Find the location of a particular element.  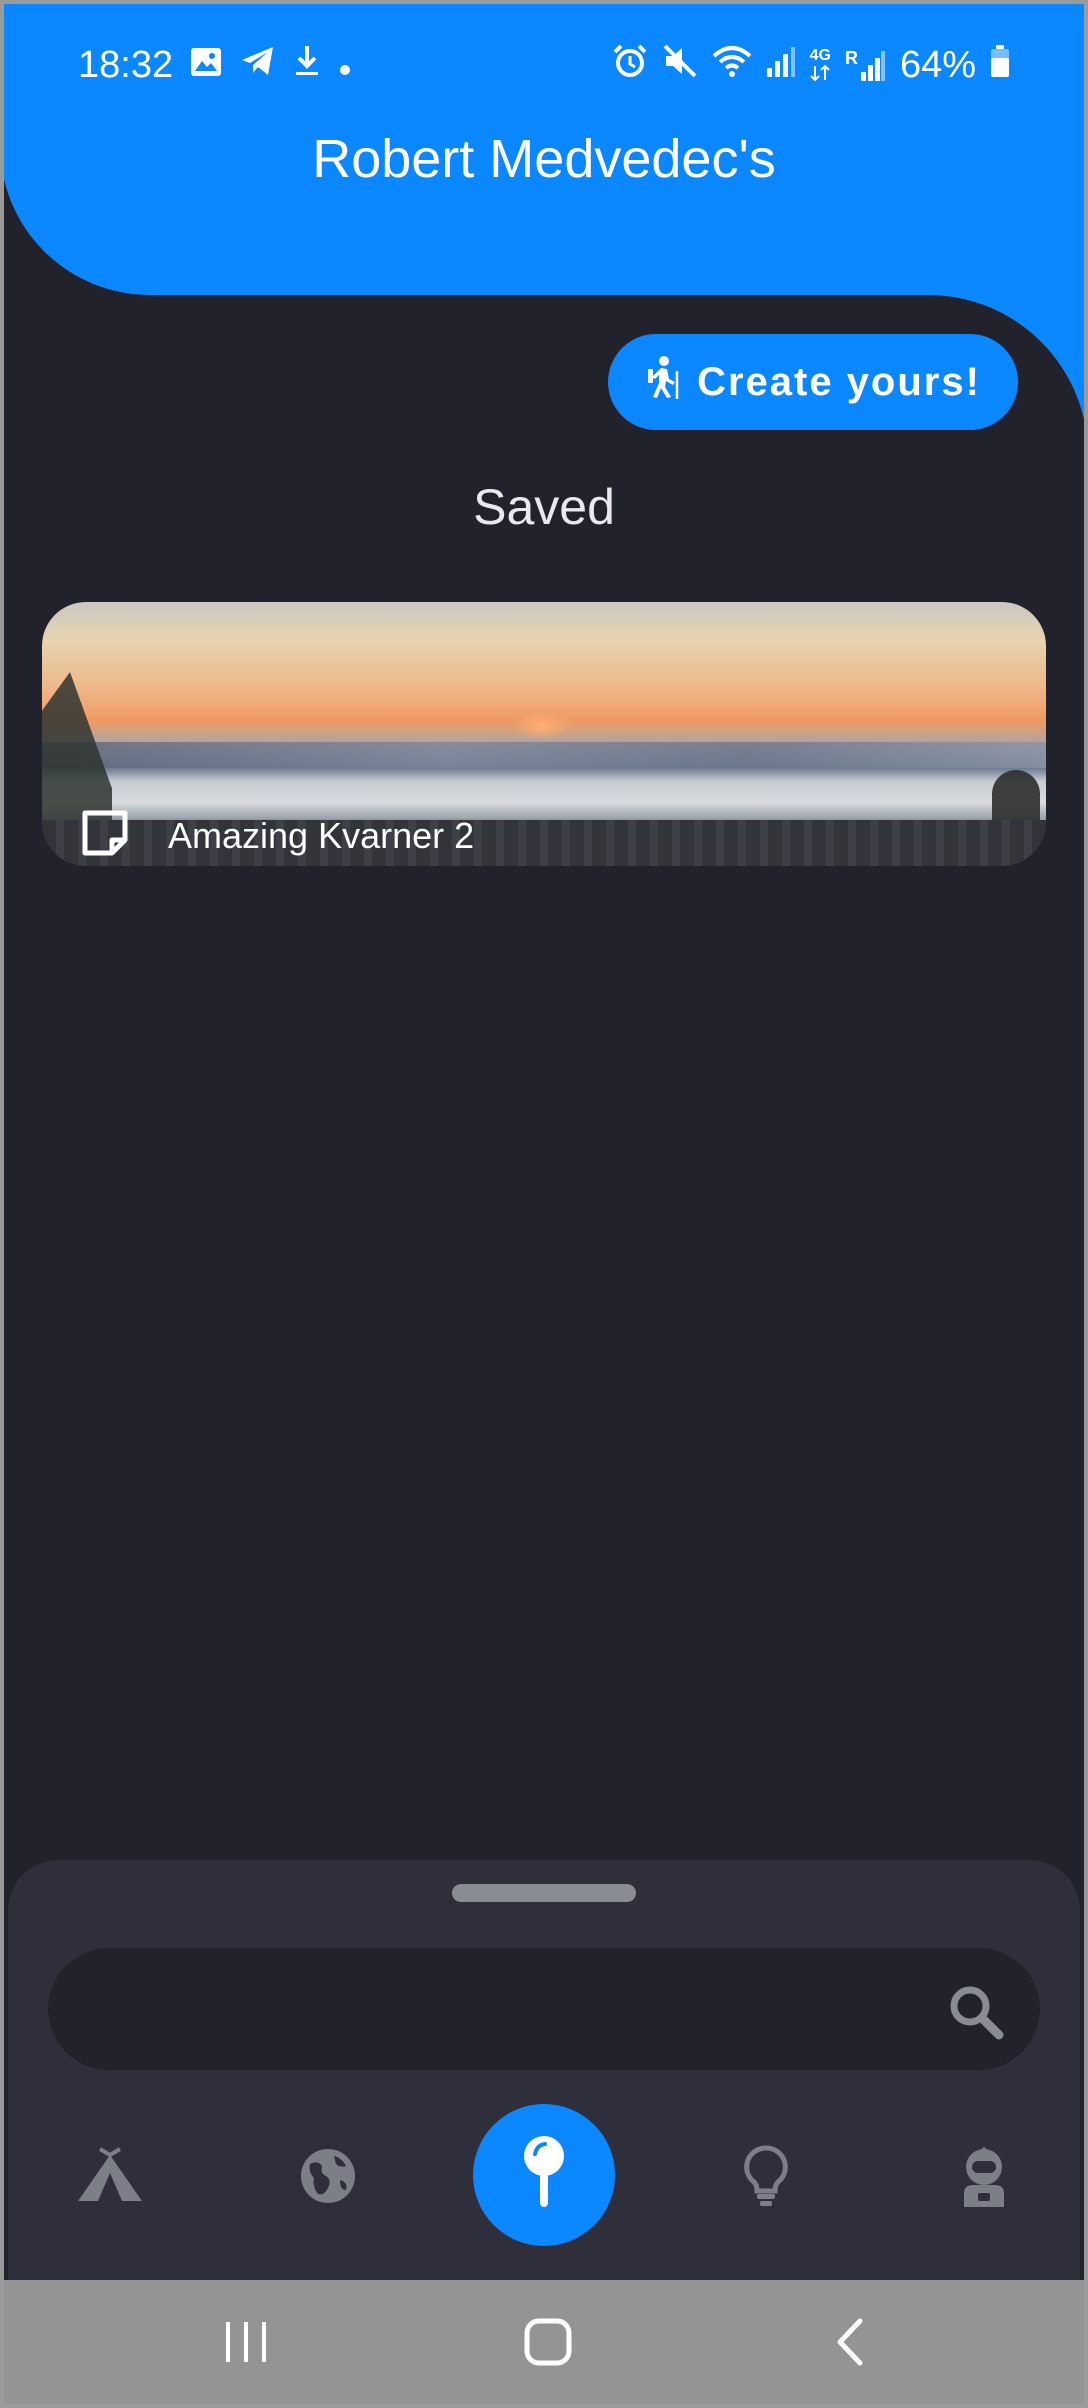

astronaut-icon is located at coordinates (984, 2178).